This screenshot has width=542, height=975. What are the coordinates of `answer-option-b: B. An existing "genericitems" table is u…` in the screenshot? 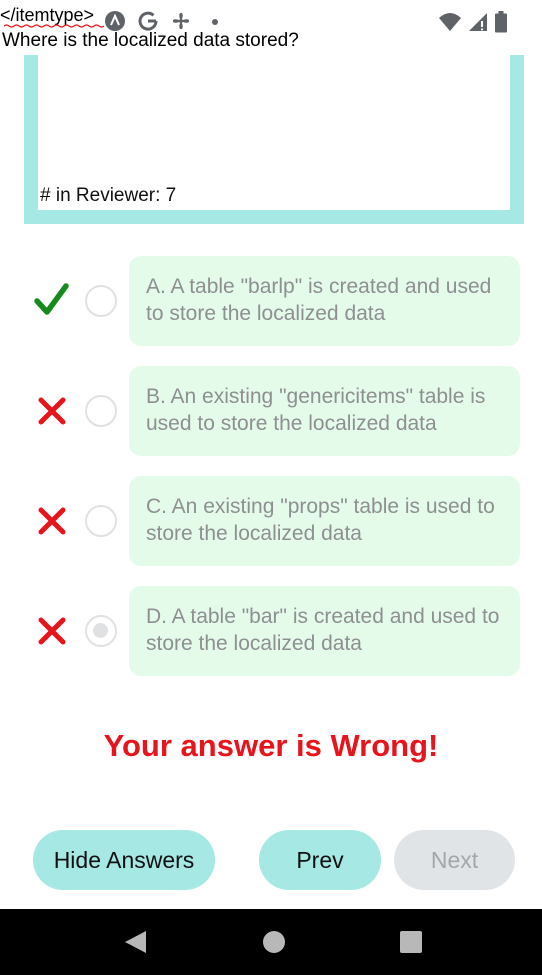 It's located at (324, 411).